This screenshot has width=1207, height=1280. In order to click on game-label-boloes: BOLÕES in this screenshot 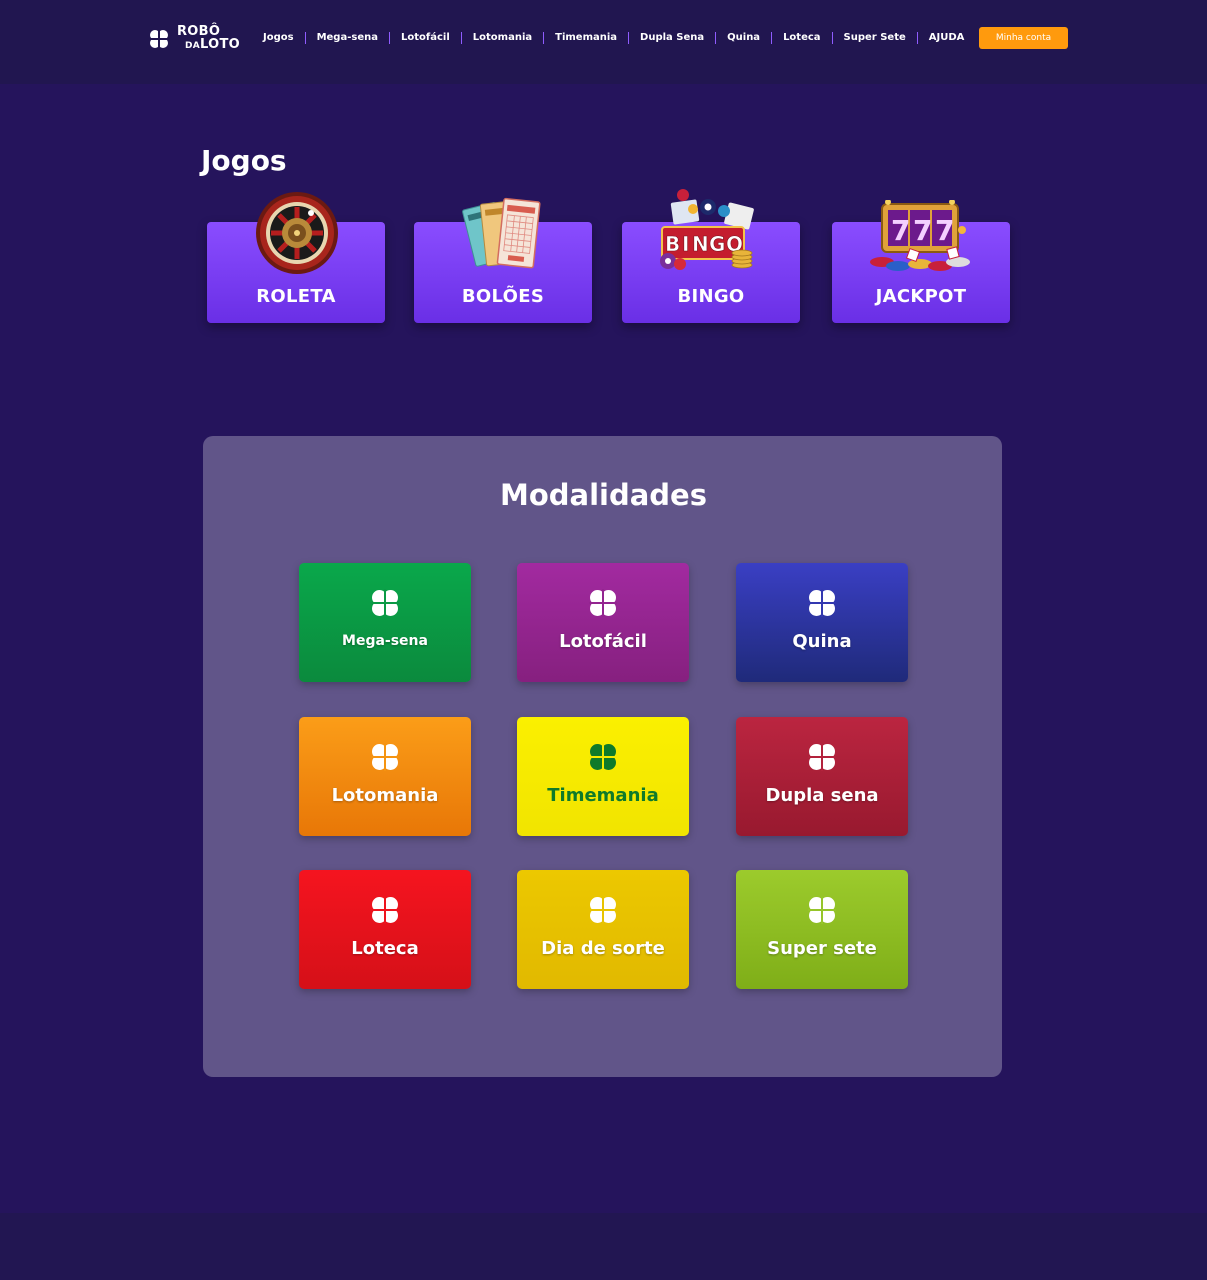, I will do `click(503, 296)`.